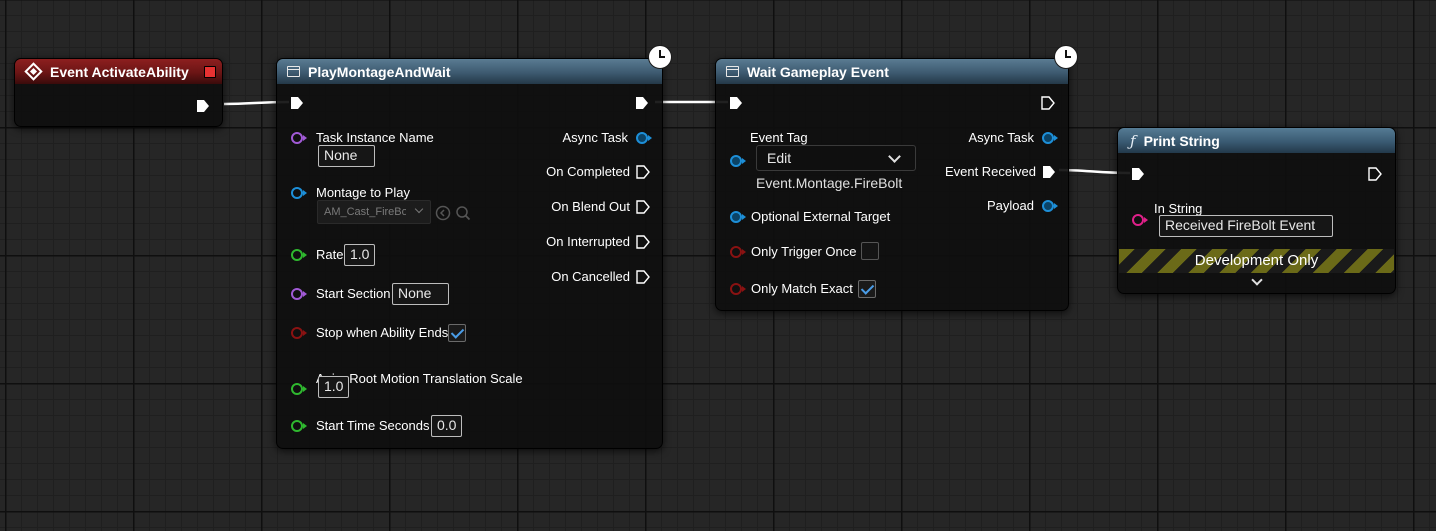 The height and width of the screenshot is (531, 1436). I want to click on browse-icon, so click(443, 213).